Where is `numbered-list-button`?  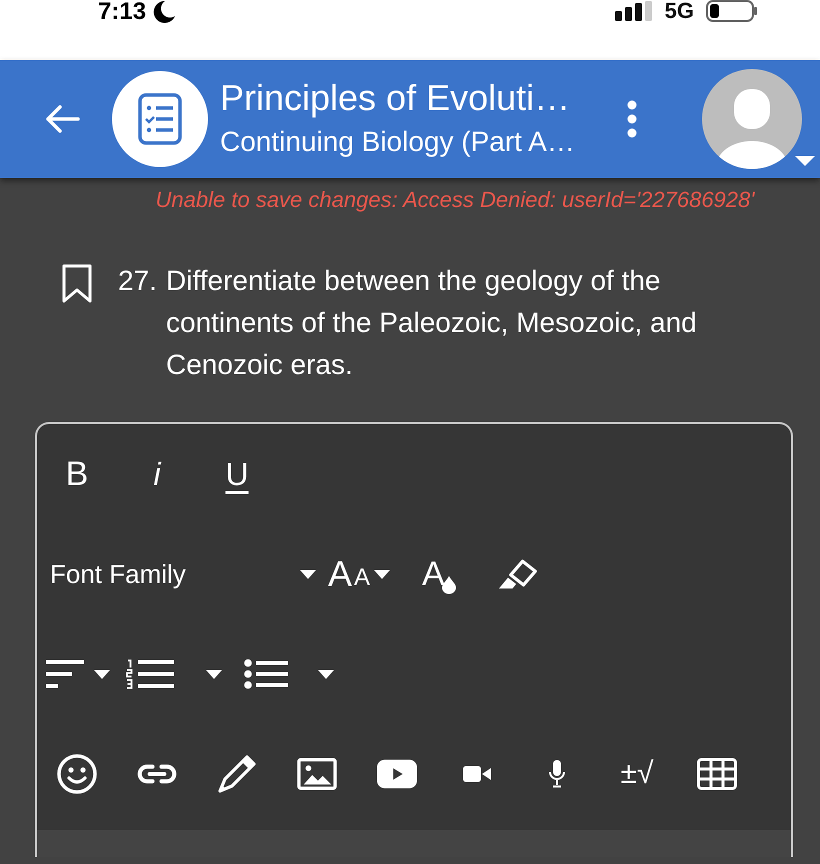
numbered-list-button is located at coordinates (174, 674).